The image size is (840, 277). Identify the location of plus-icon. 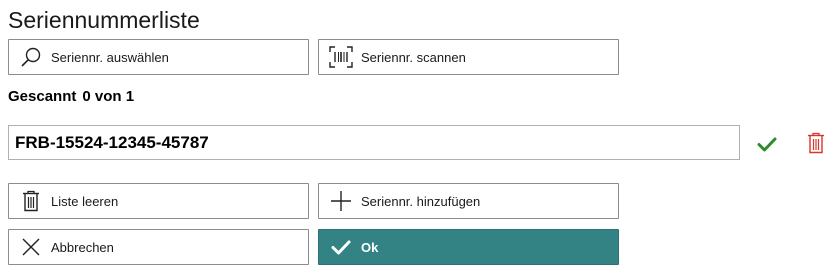
(341, 201).